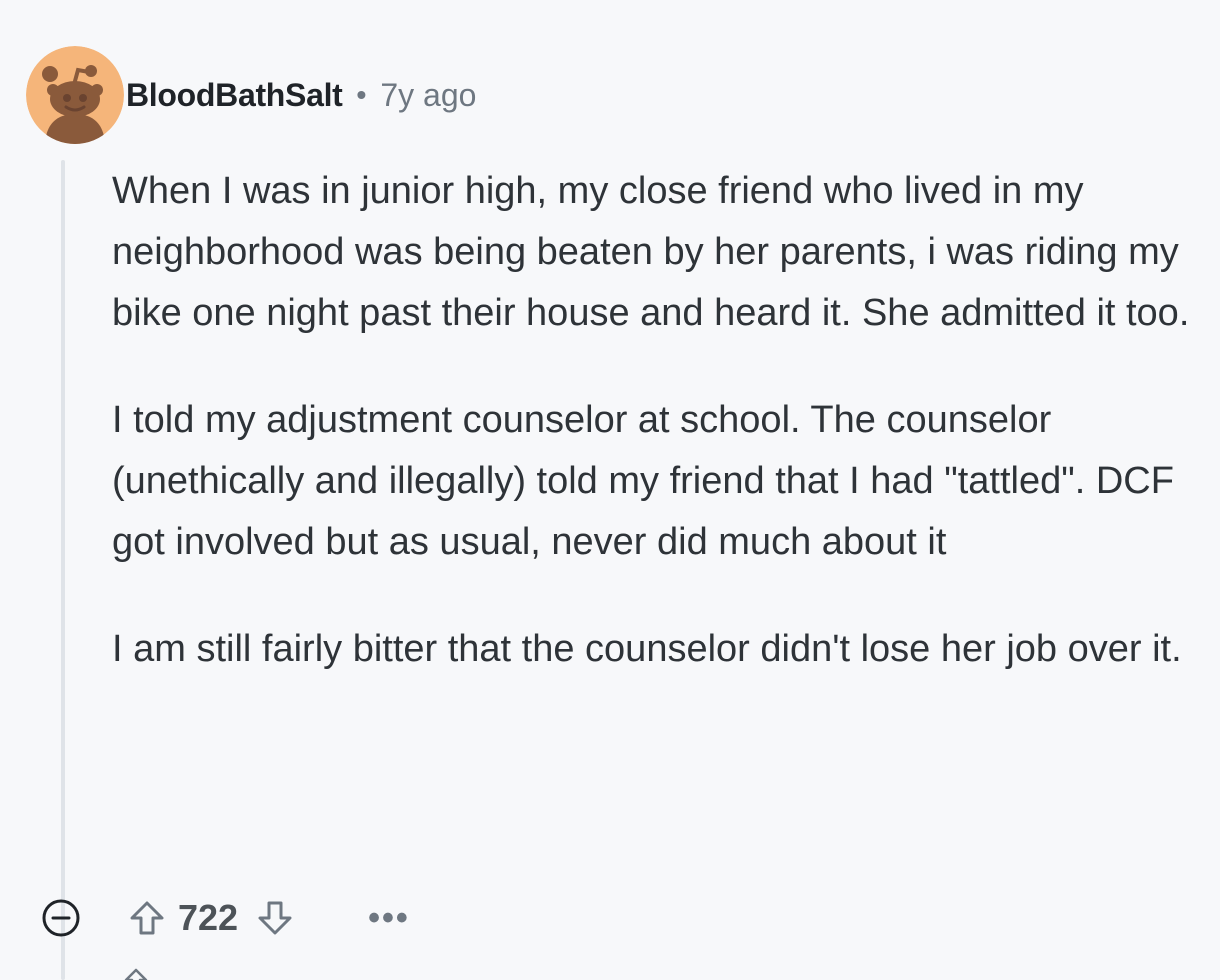 Image resolution: width=1220 pixels, height=980 pixels. I want to click on downvote-button, so click(275, 918).